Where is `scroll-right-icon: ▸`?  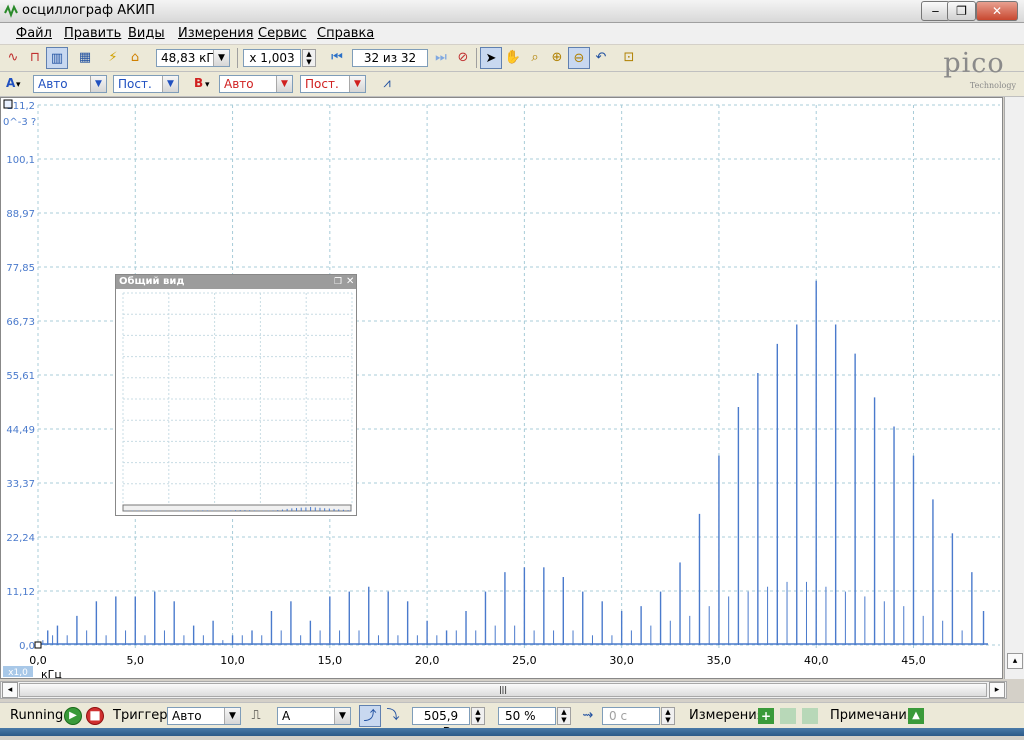
scroll-right-icon: ▸ is located at coordinates (997, 690).